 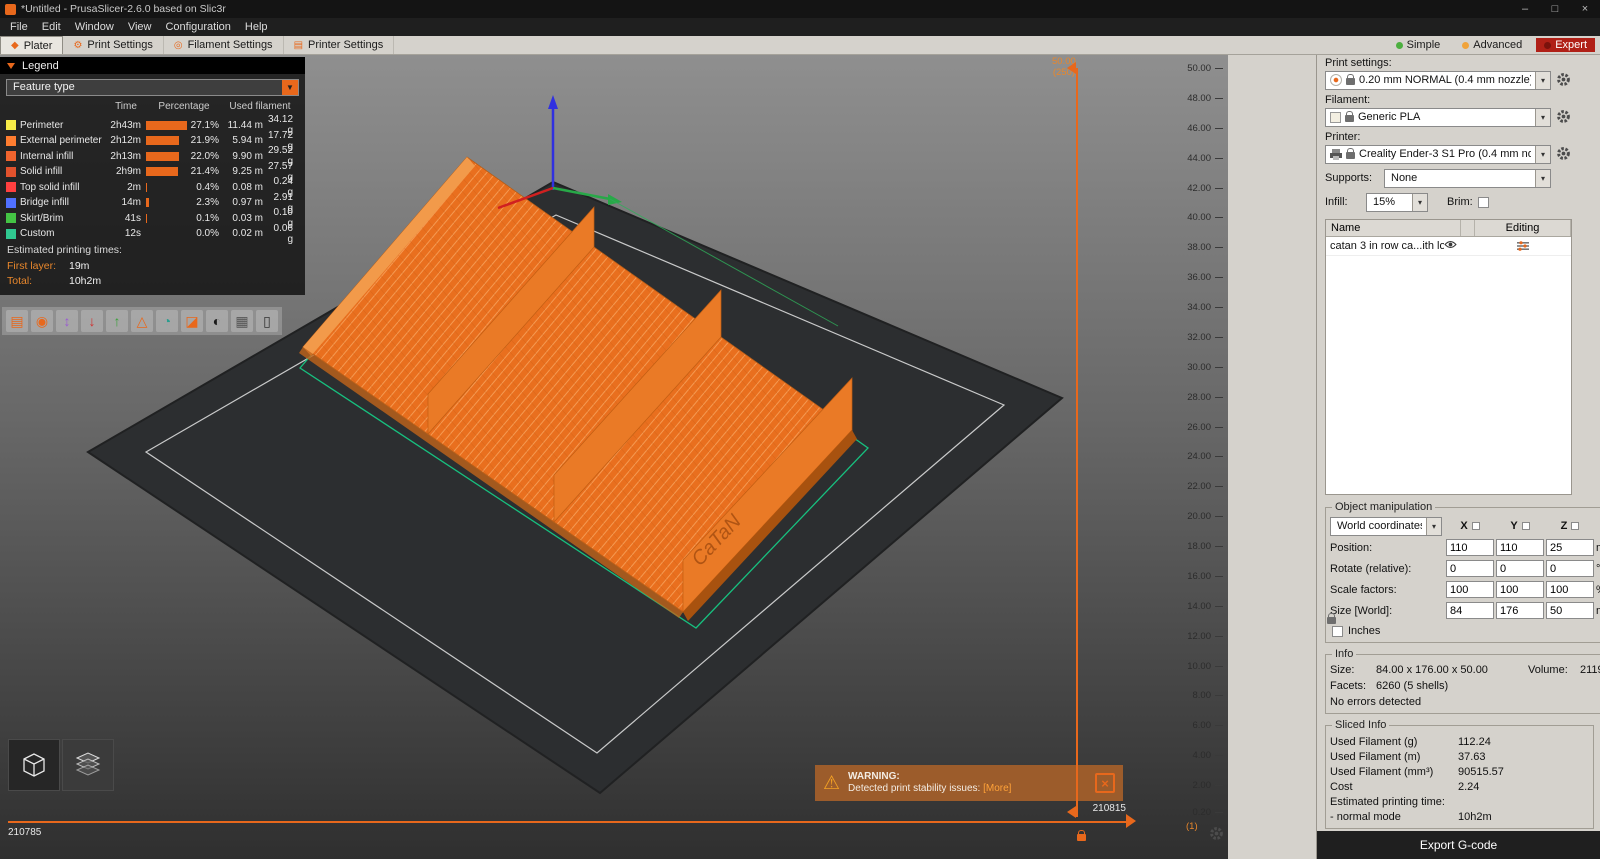 What do you see at coordinates (38, 45) in the screenshot?
I see `tab-label: Plater` at bounding box center [38, 45].